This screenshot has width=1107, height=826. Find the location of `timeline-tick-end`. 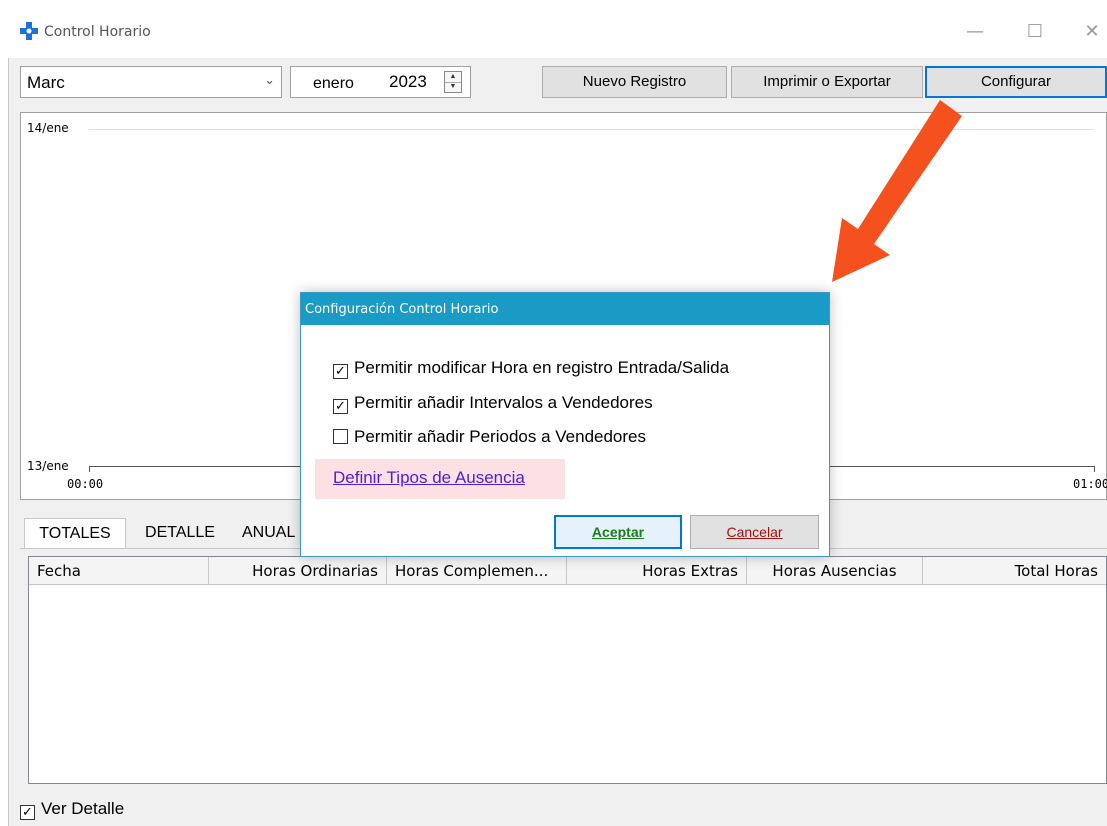

timeline-tick-end is located at coordinates (1094, 469).